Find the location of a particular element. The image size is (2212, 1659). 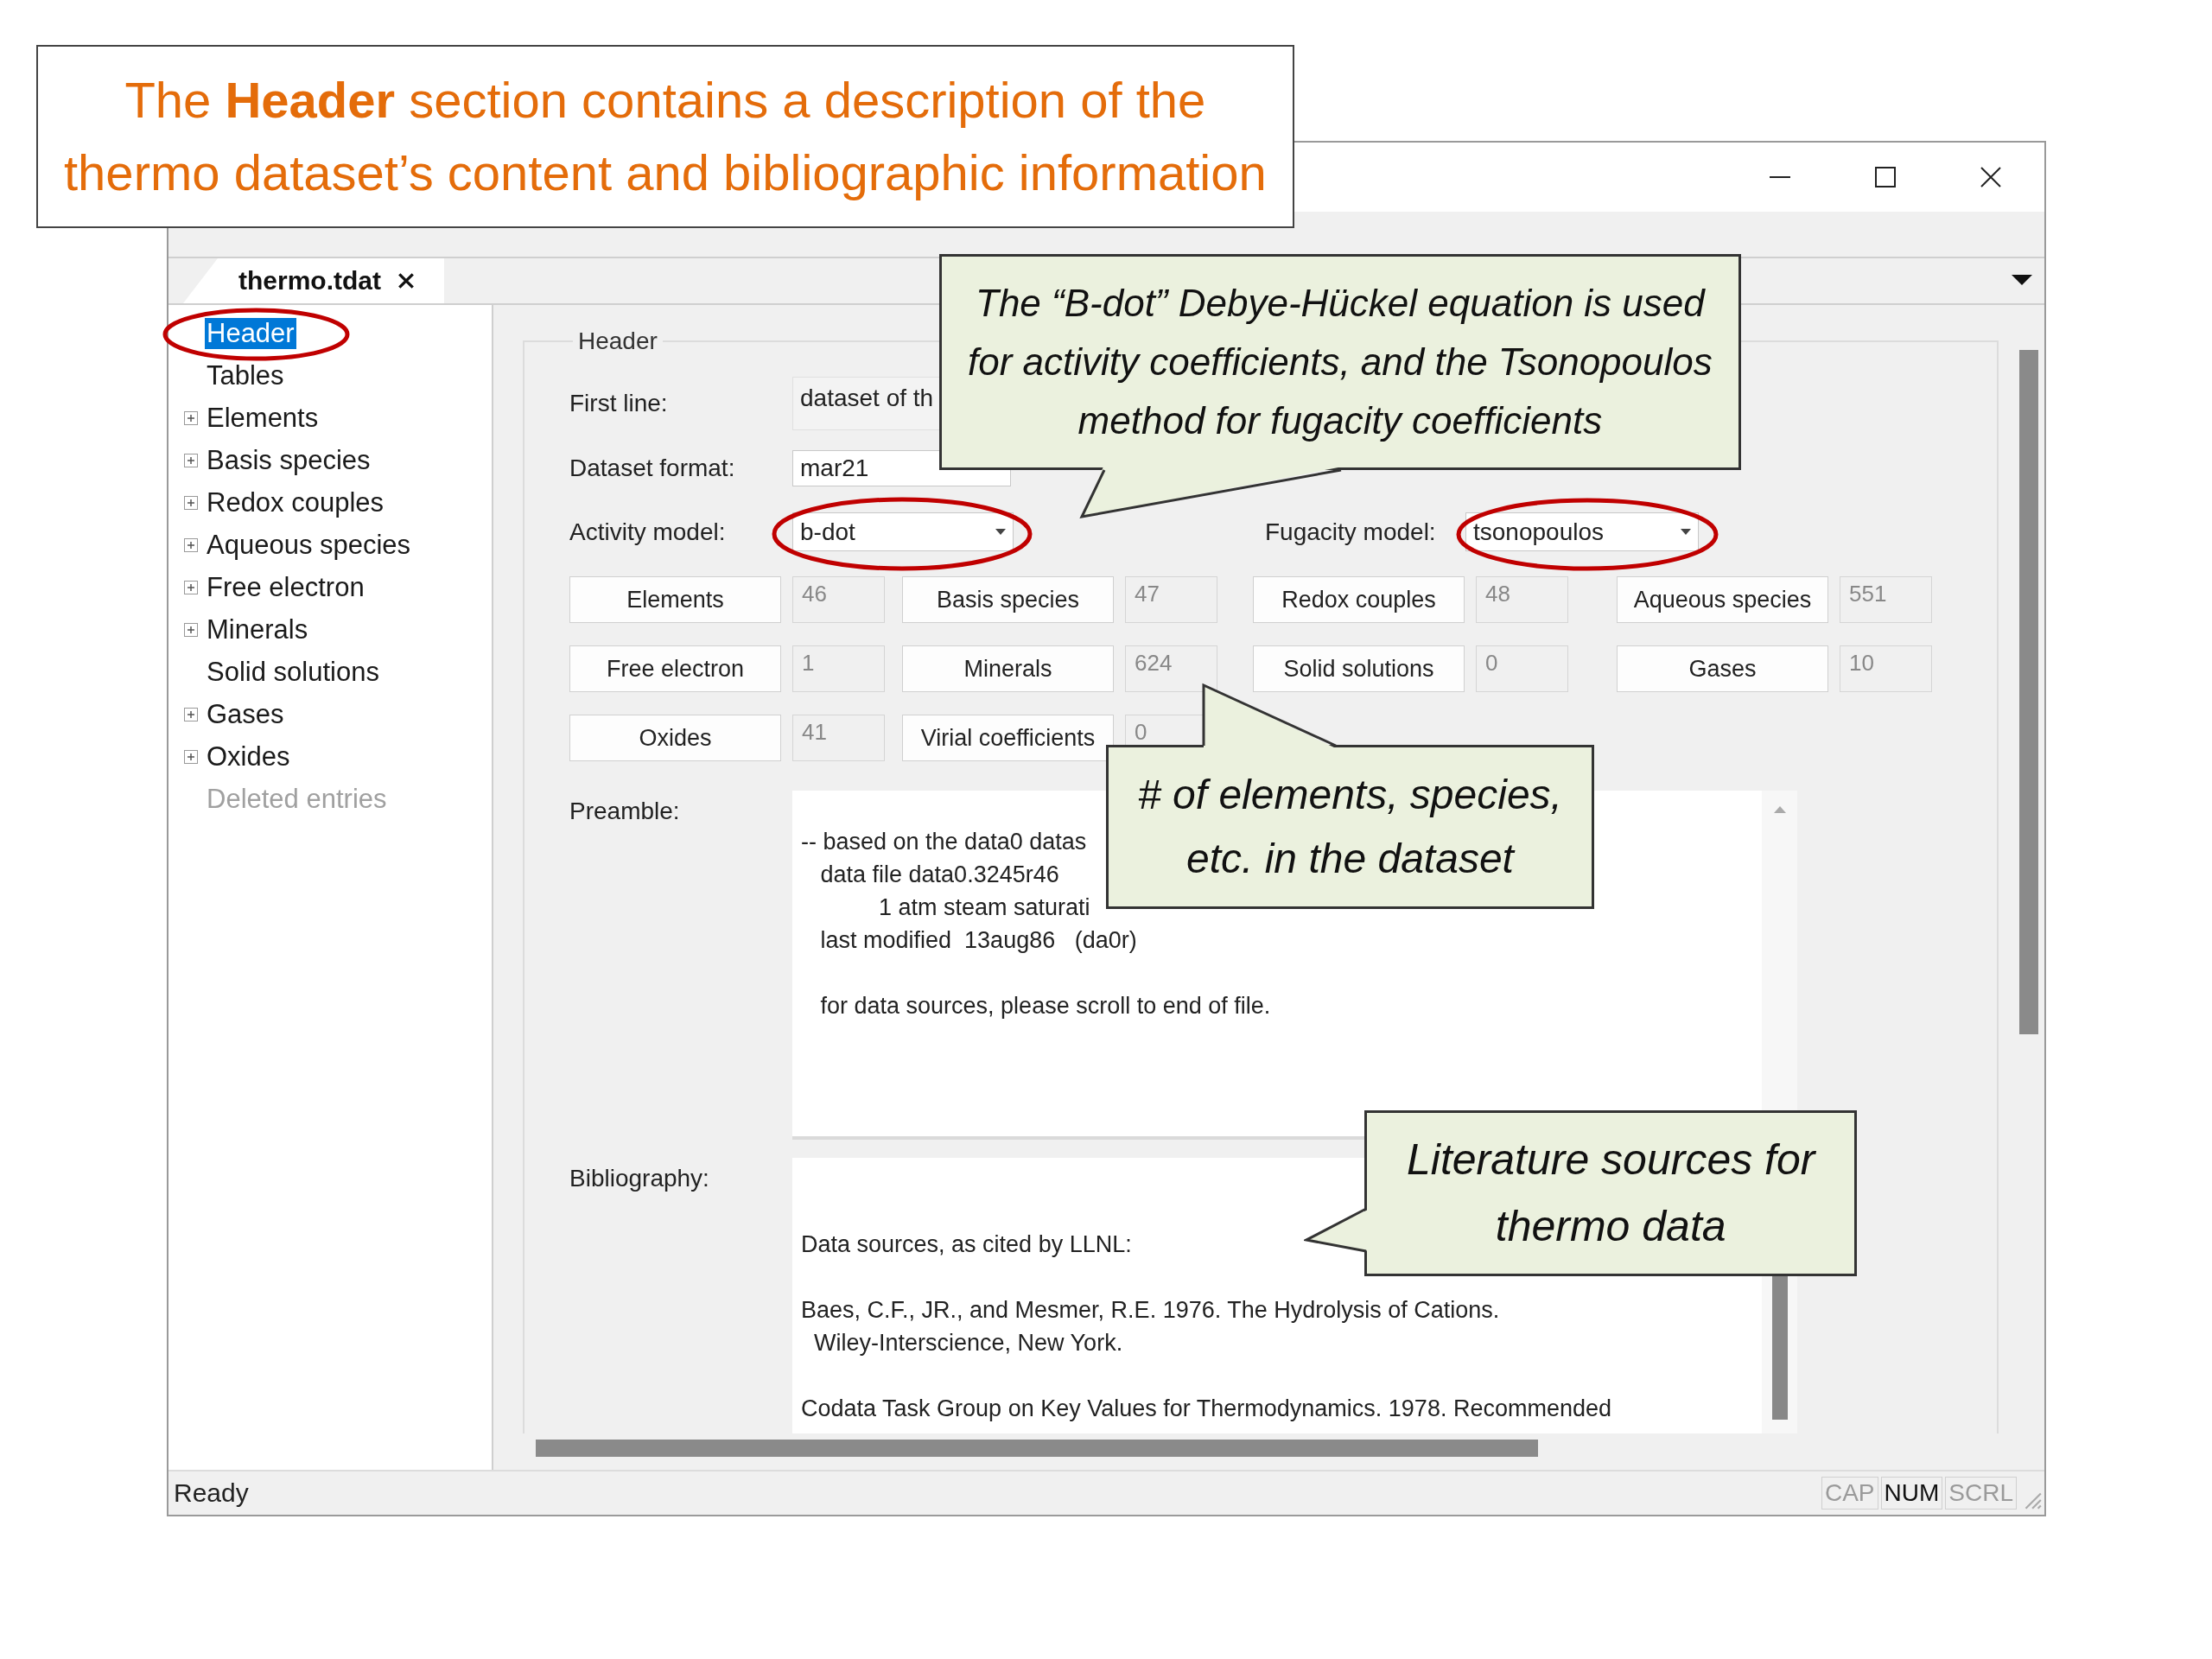

text-line: Wiley-Interscience, New York. is located at coordinates (968, 1343).